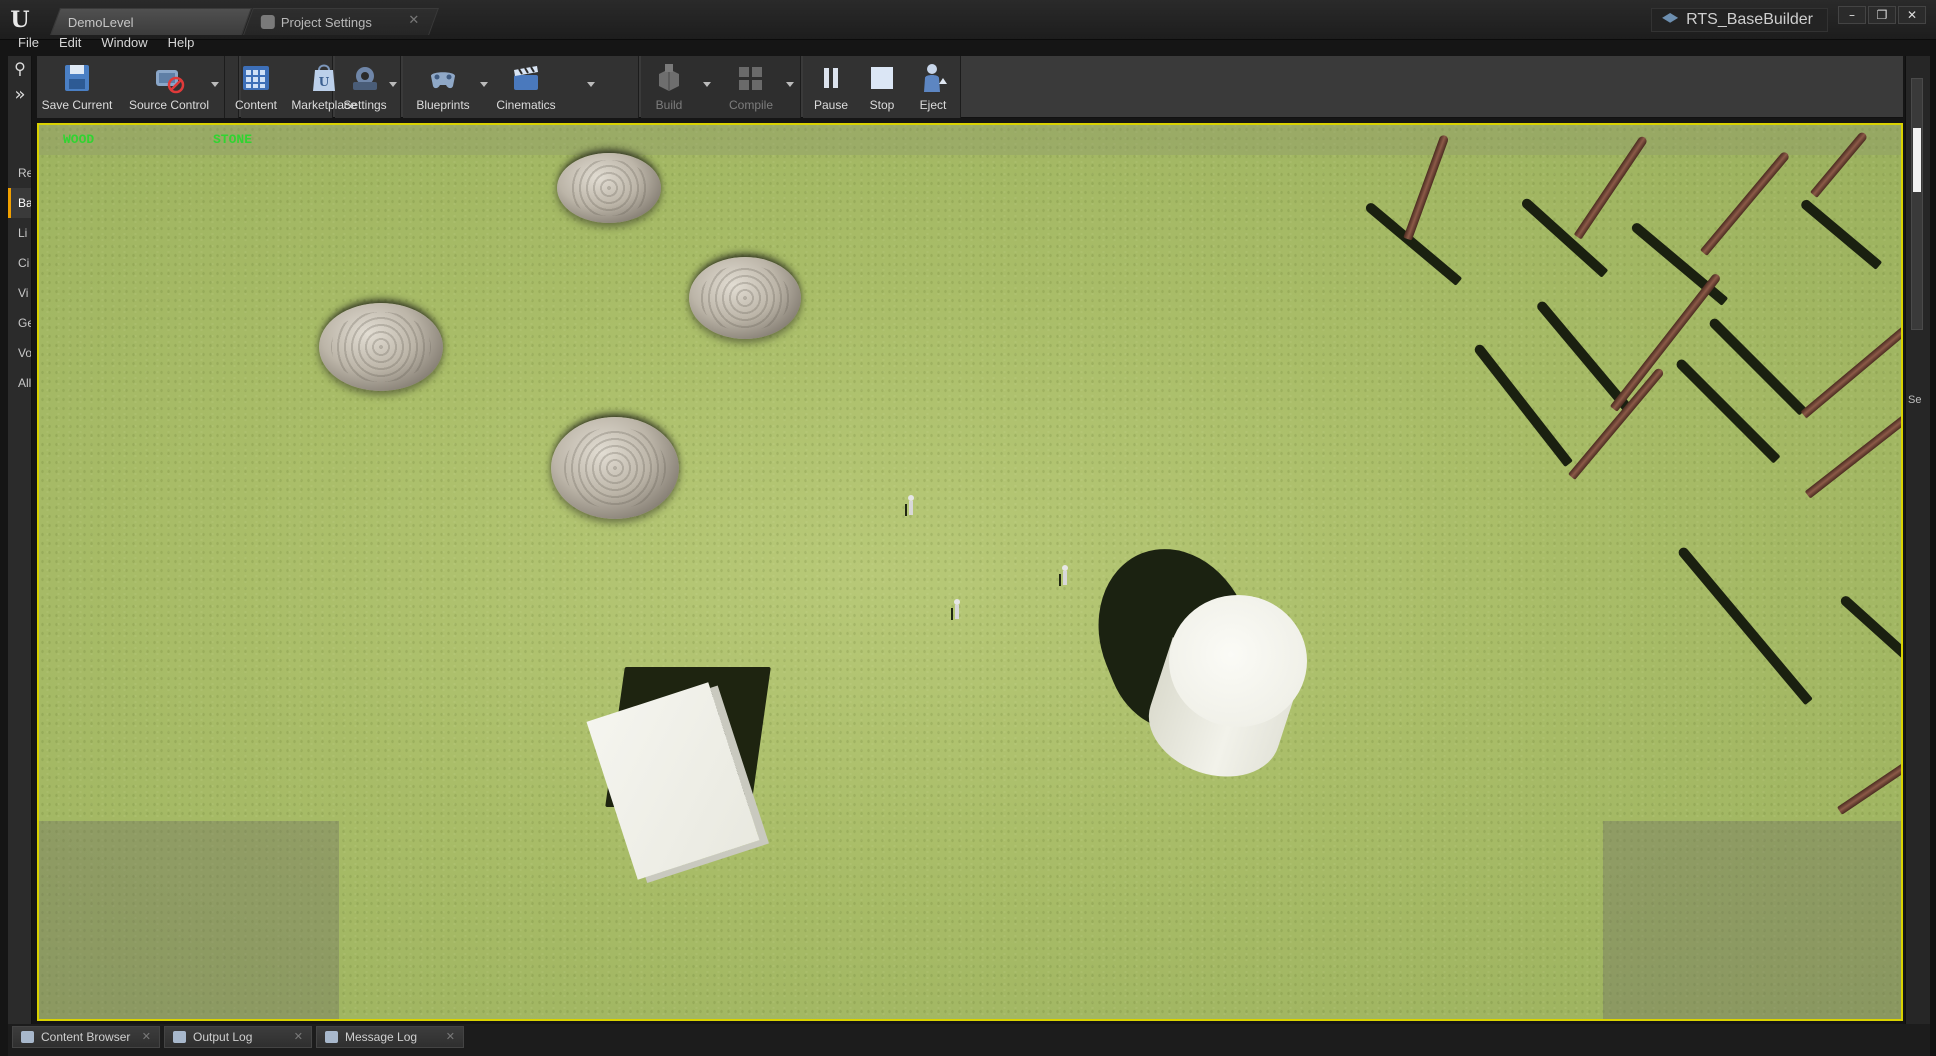  I want to click on menu-edit: Edit, so click(70, 44).